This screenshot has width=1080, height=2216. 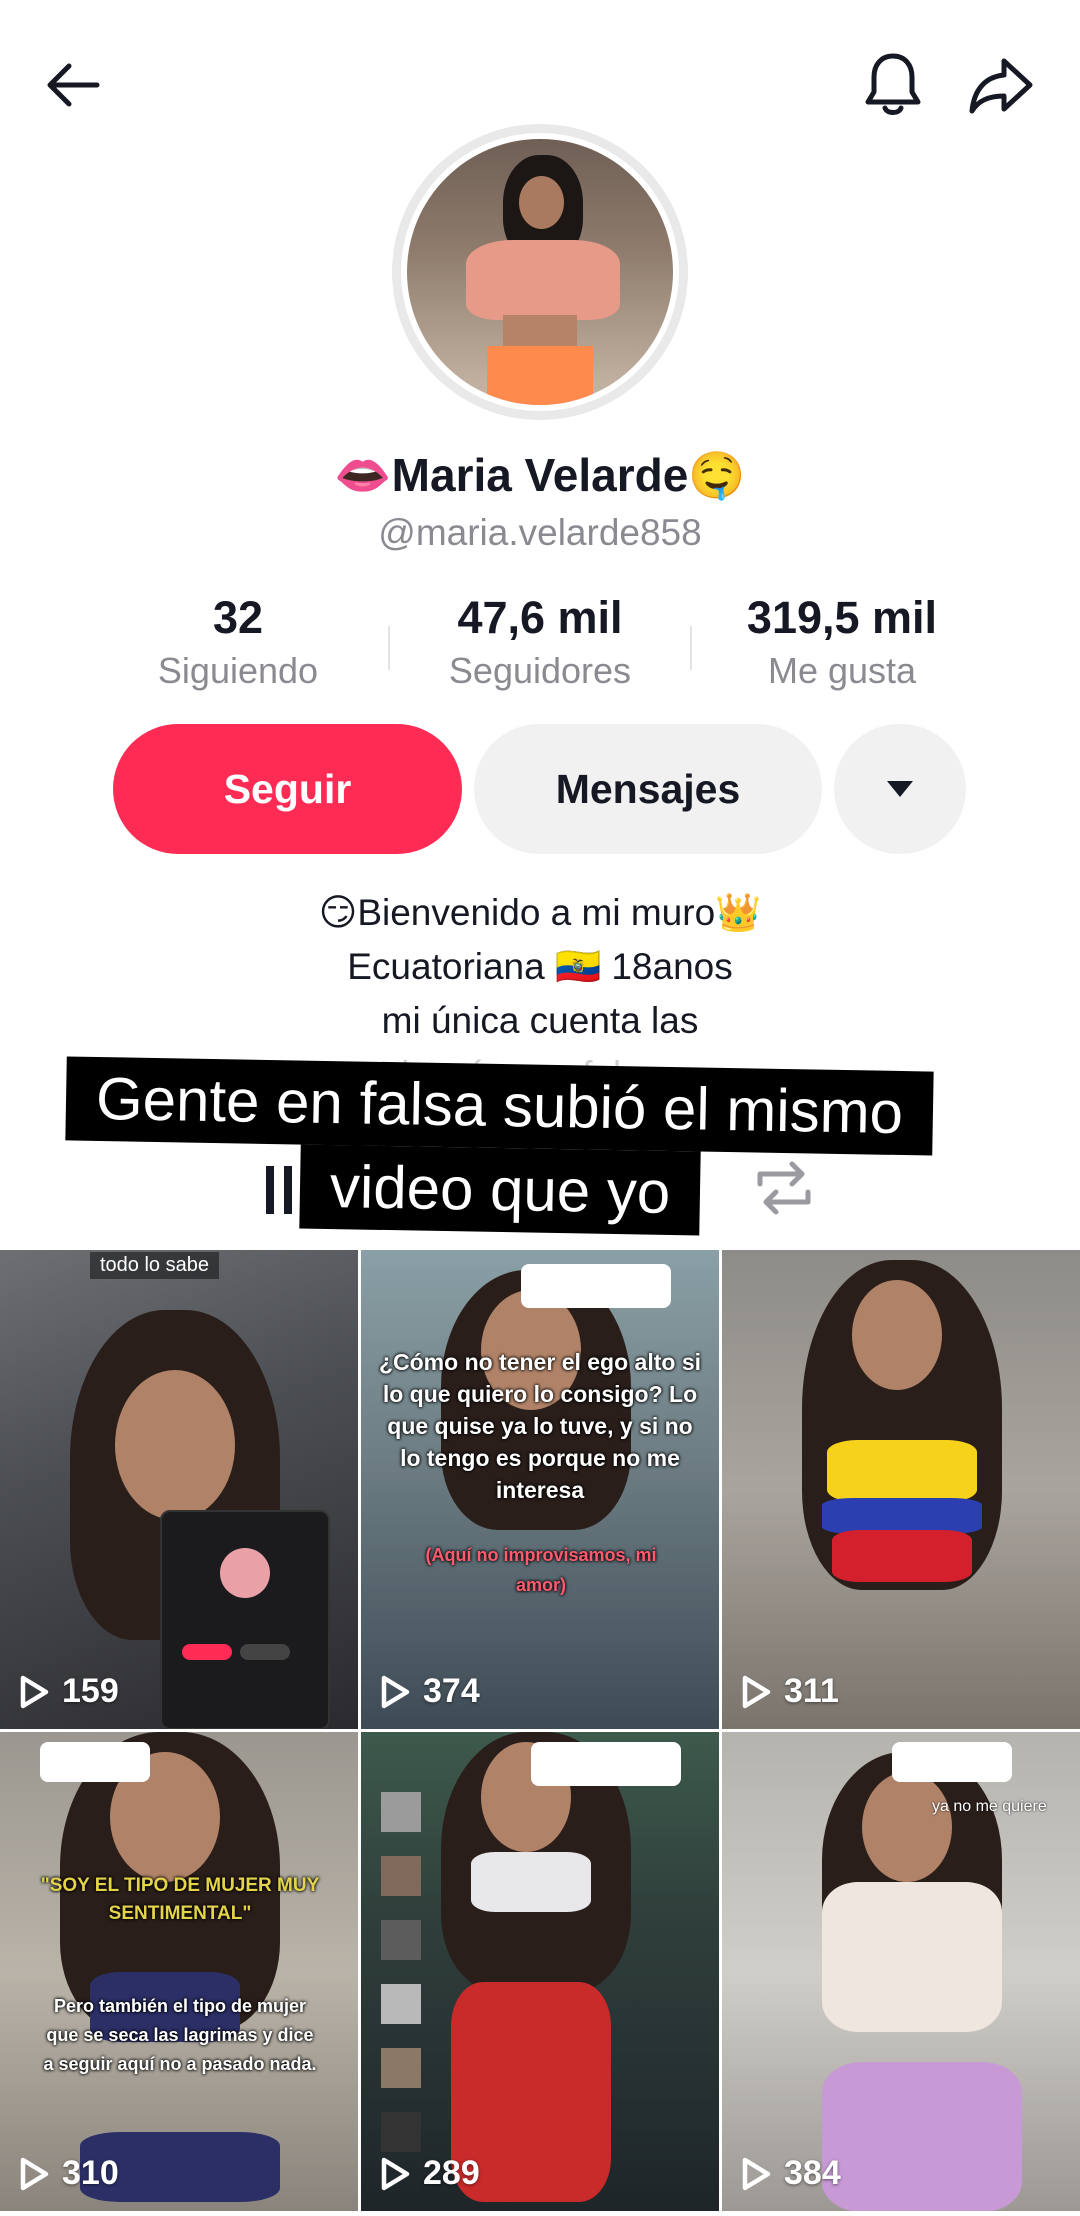 I want to click on thumbnail-phone, so click(x=245, y=1619).